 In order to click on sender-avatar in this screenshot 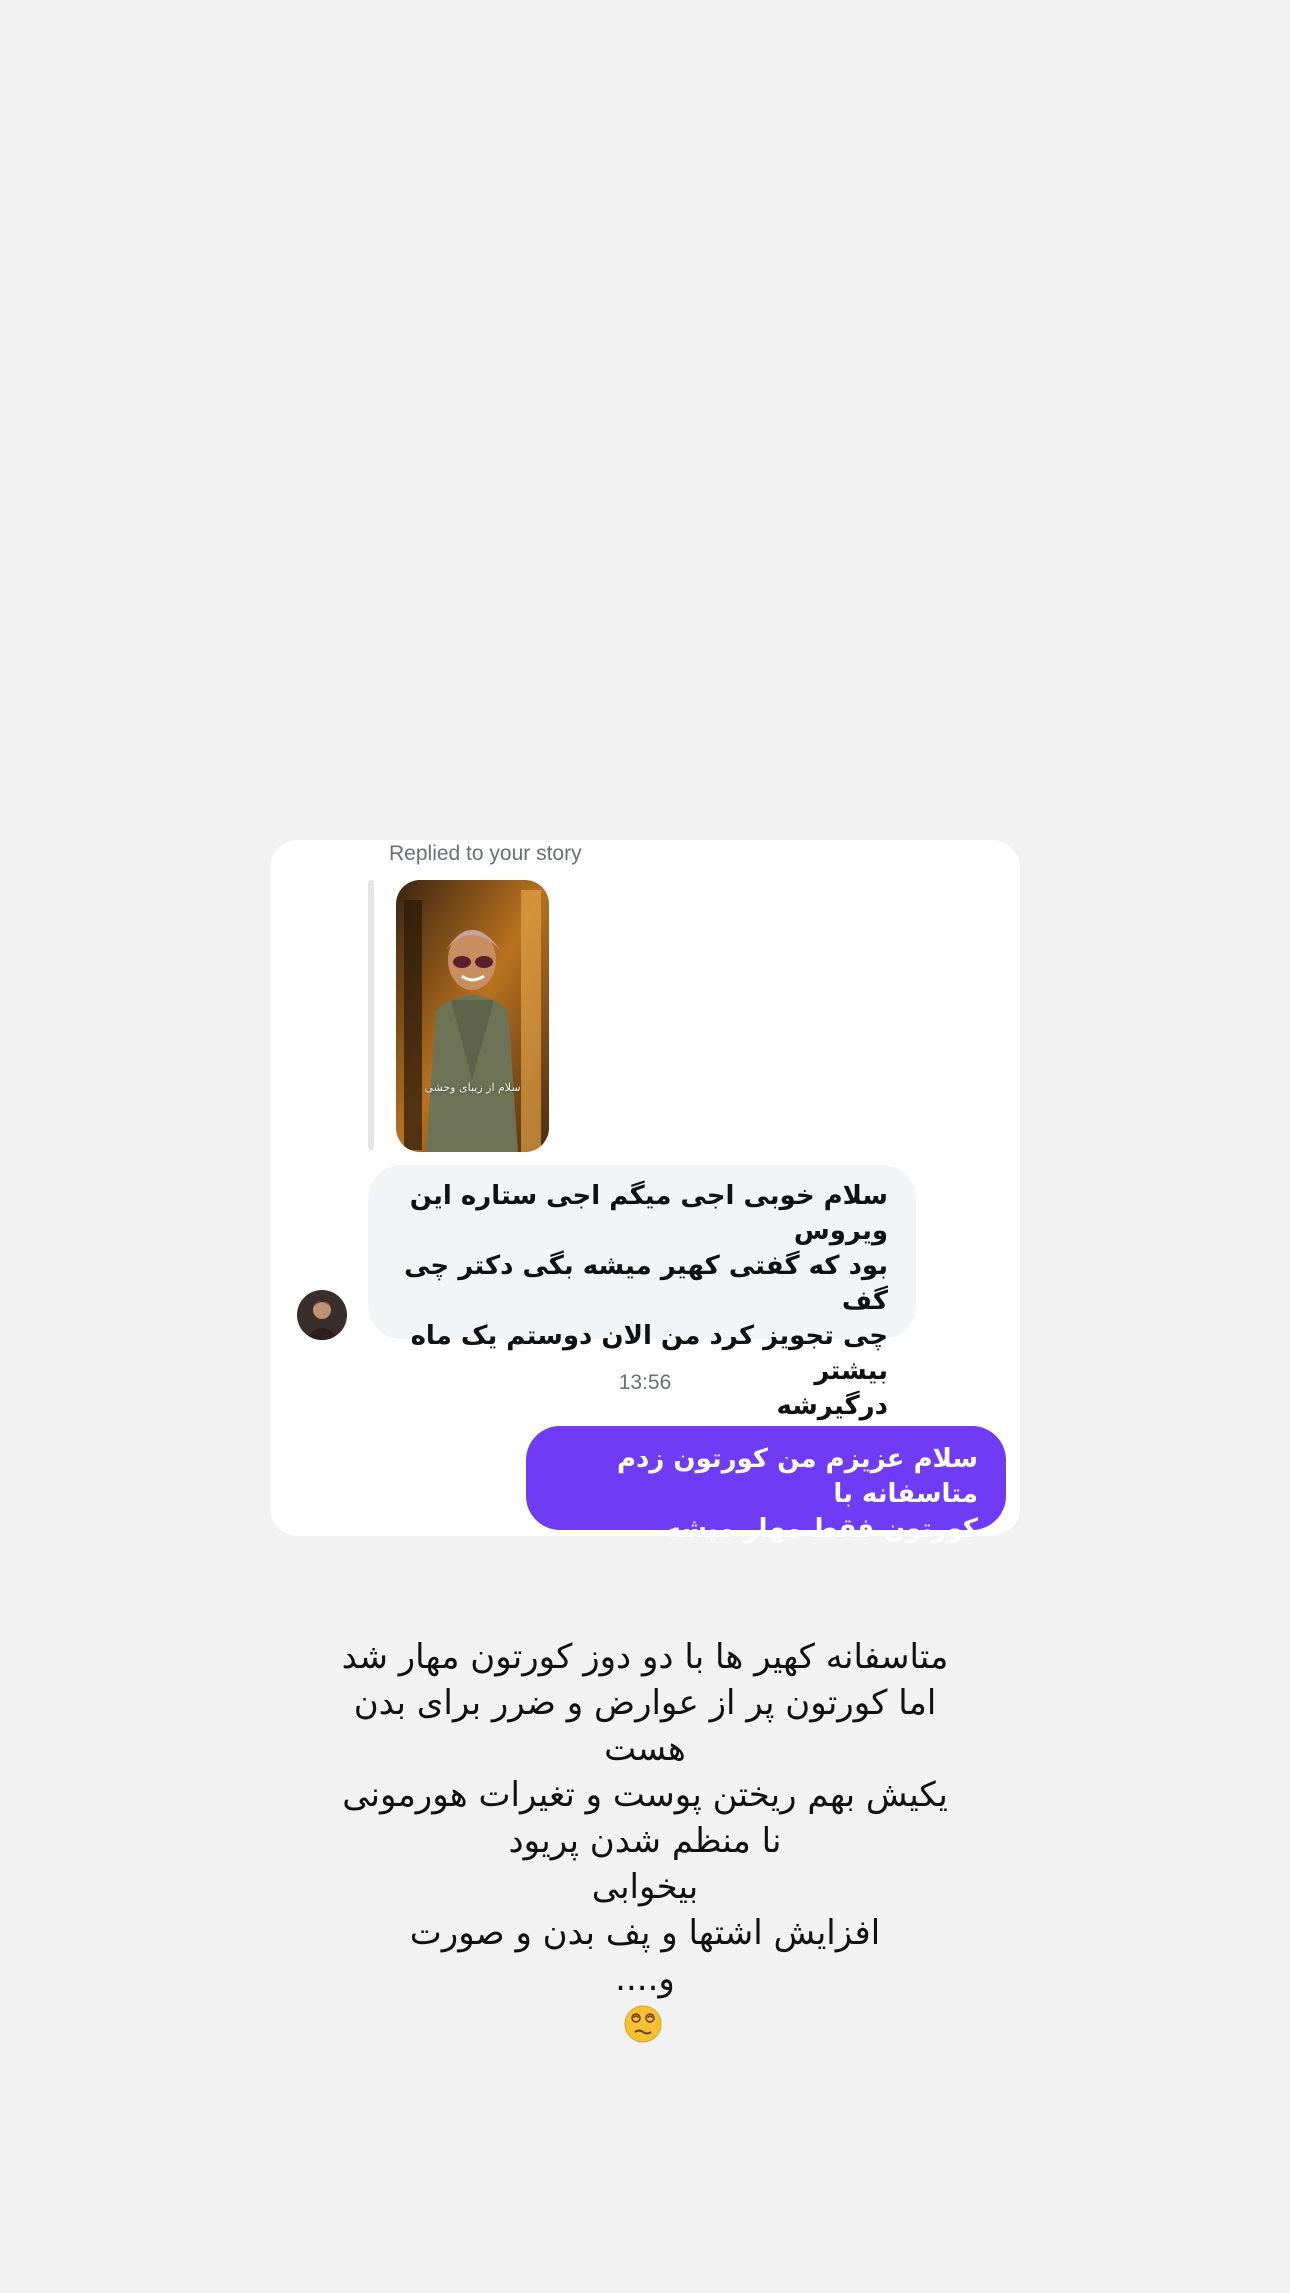, I will do `click(322, 1315)`.